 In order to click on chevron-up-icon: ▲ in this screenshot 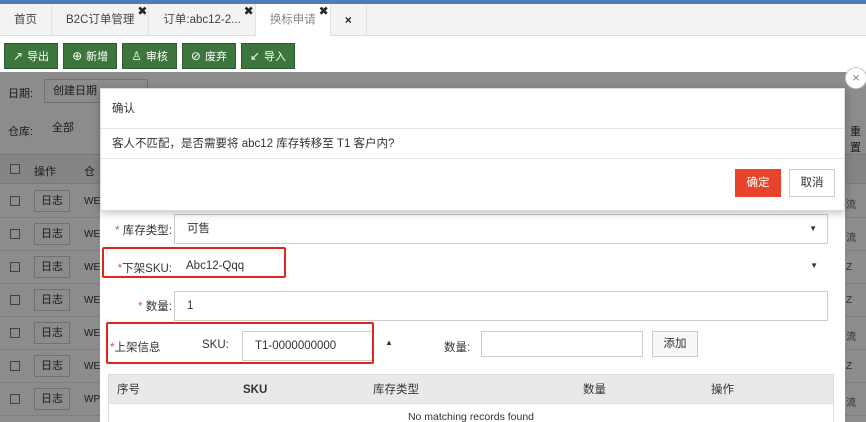, I will do `click(389, 342)`.